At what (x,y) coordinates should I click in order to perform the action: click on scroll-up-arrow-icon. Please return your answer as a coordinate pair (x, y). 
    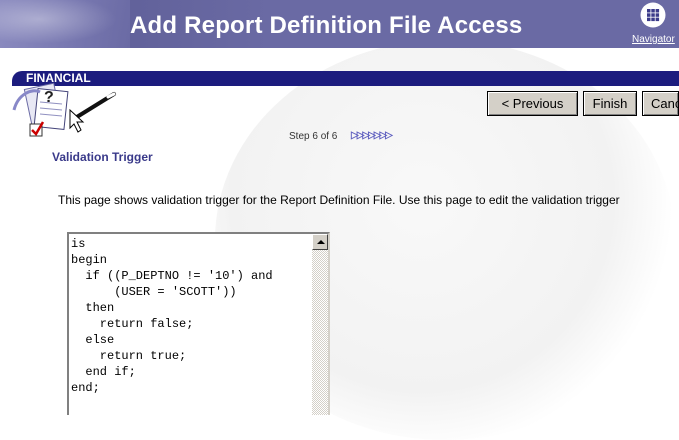
    Looking at the image, I should click on (320, 242).